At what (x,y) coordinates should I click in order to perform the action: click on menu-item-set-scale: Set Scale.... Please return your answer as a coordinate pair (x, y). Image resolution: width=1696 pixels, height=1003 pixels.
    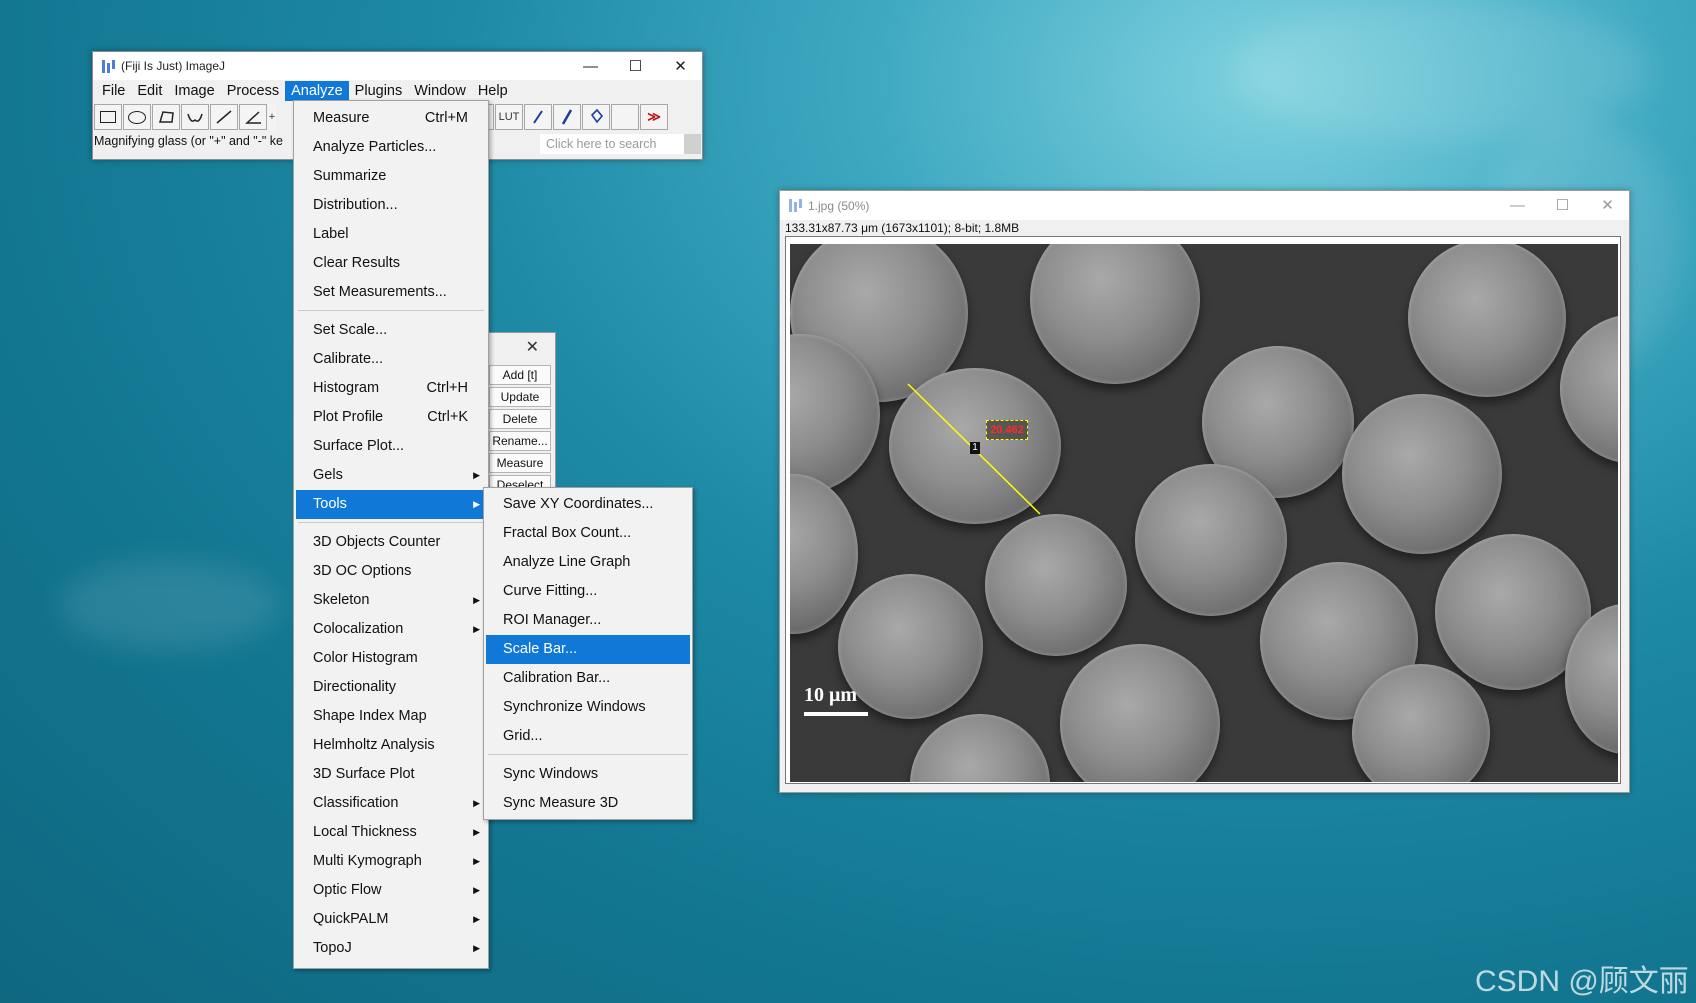
    Looking at the image, I should click on (391, 330).